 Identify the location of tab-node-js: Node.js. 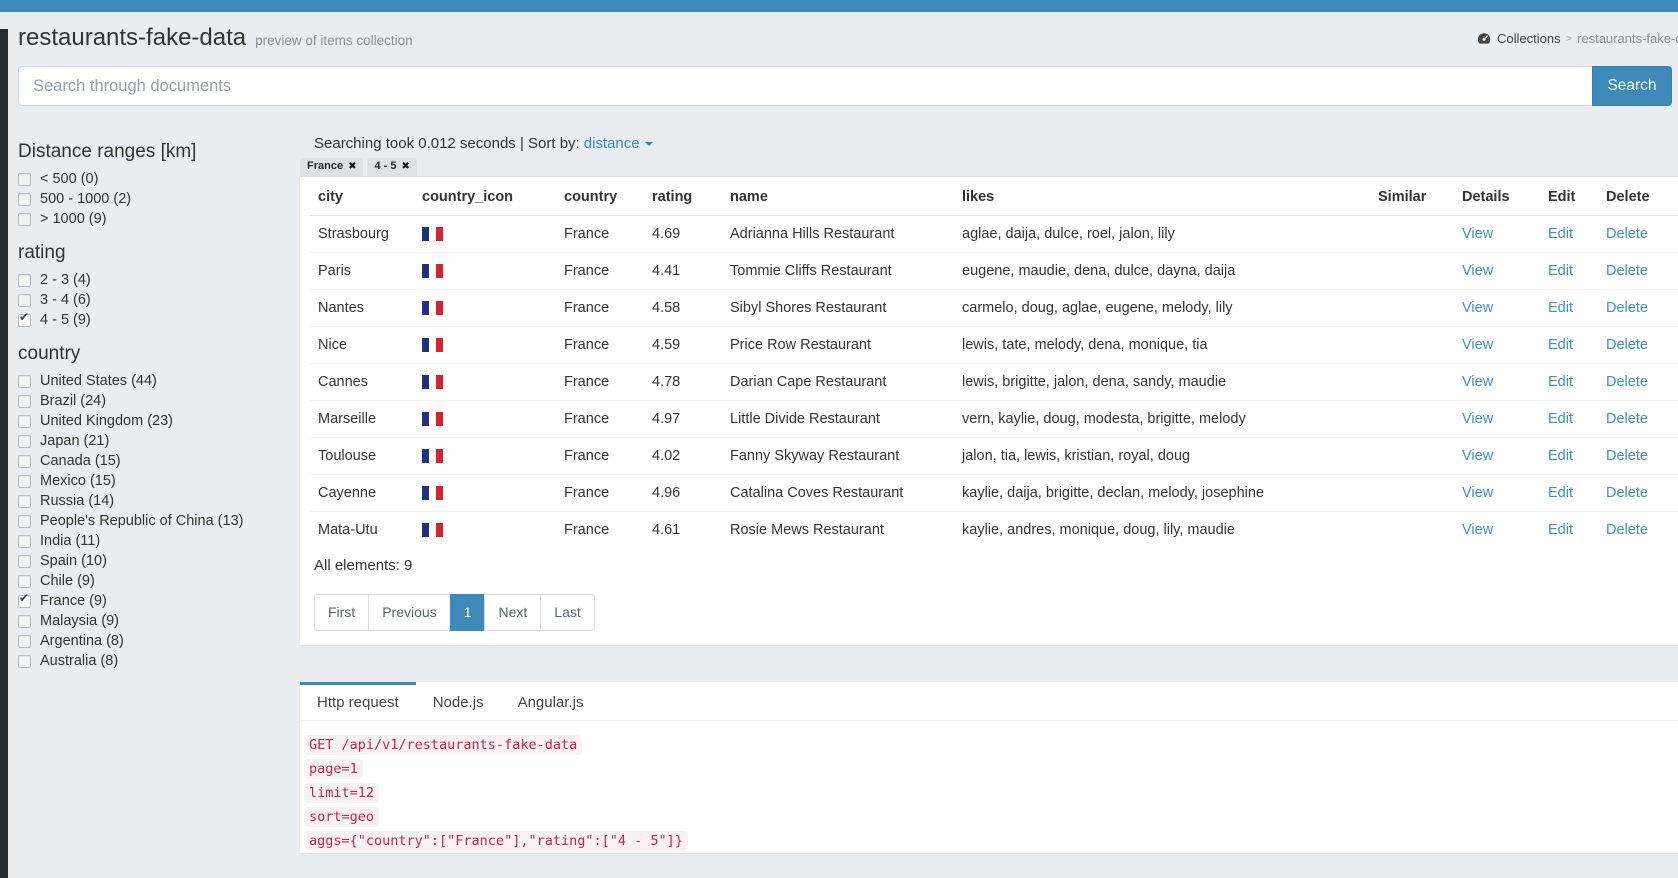
(458, 701).